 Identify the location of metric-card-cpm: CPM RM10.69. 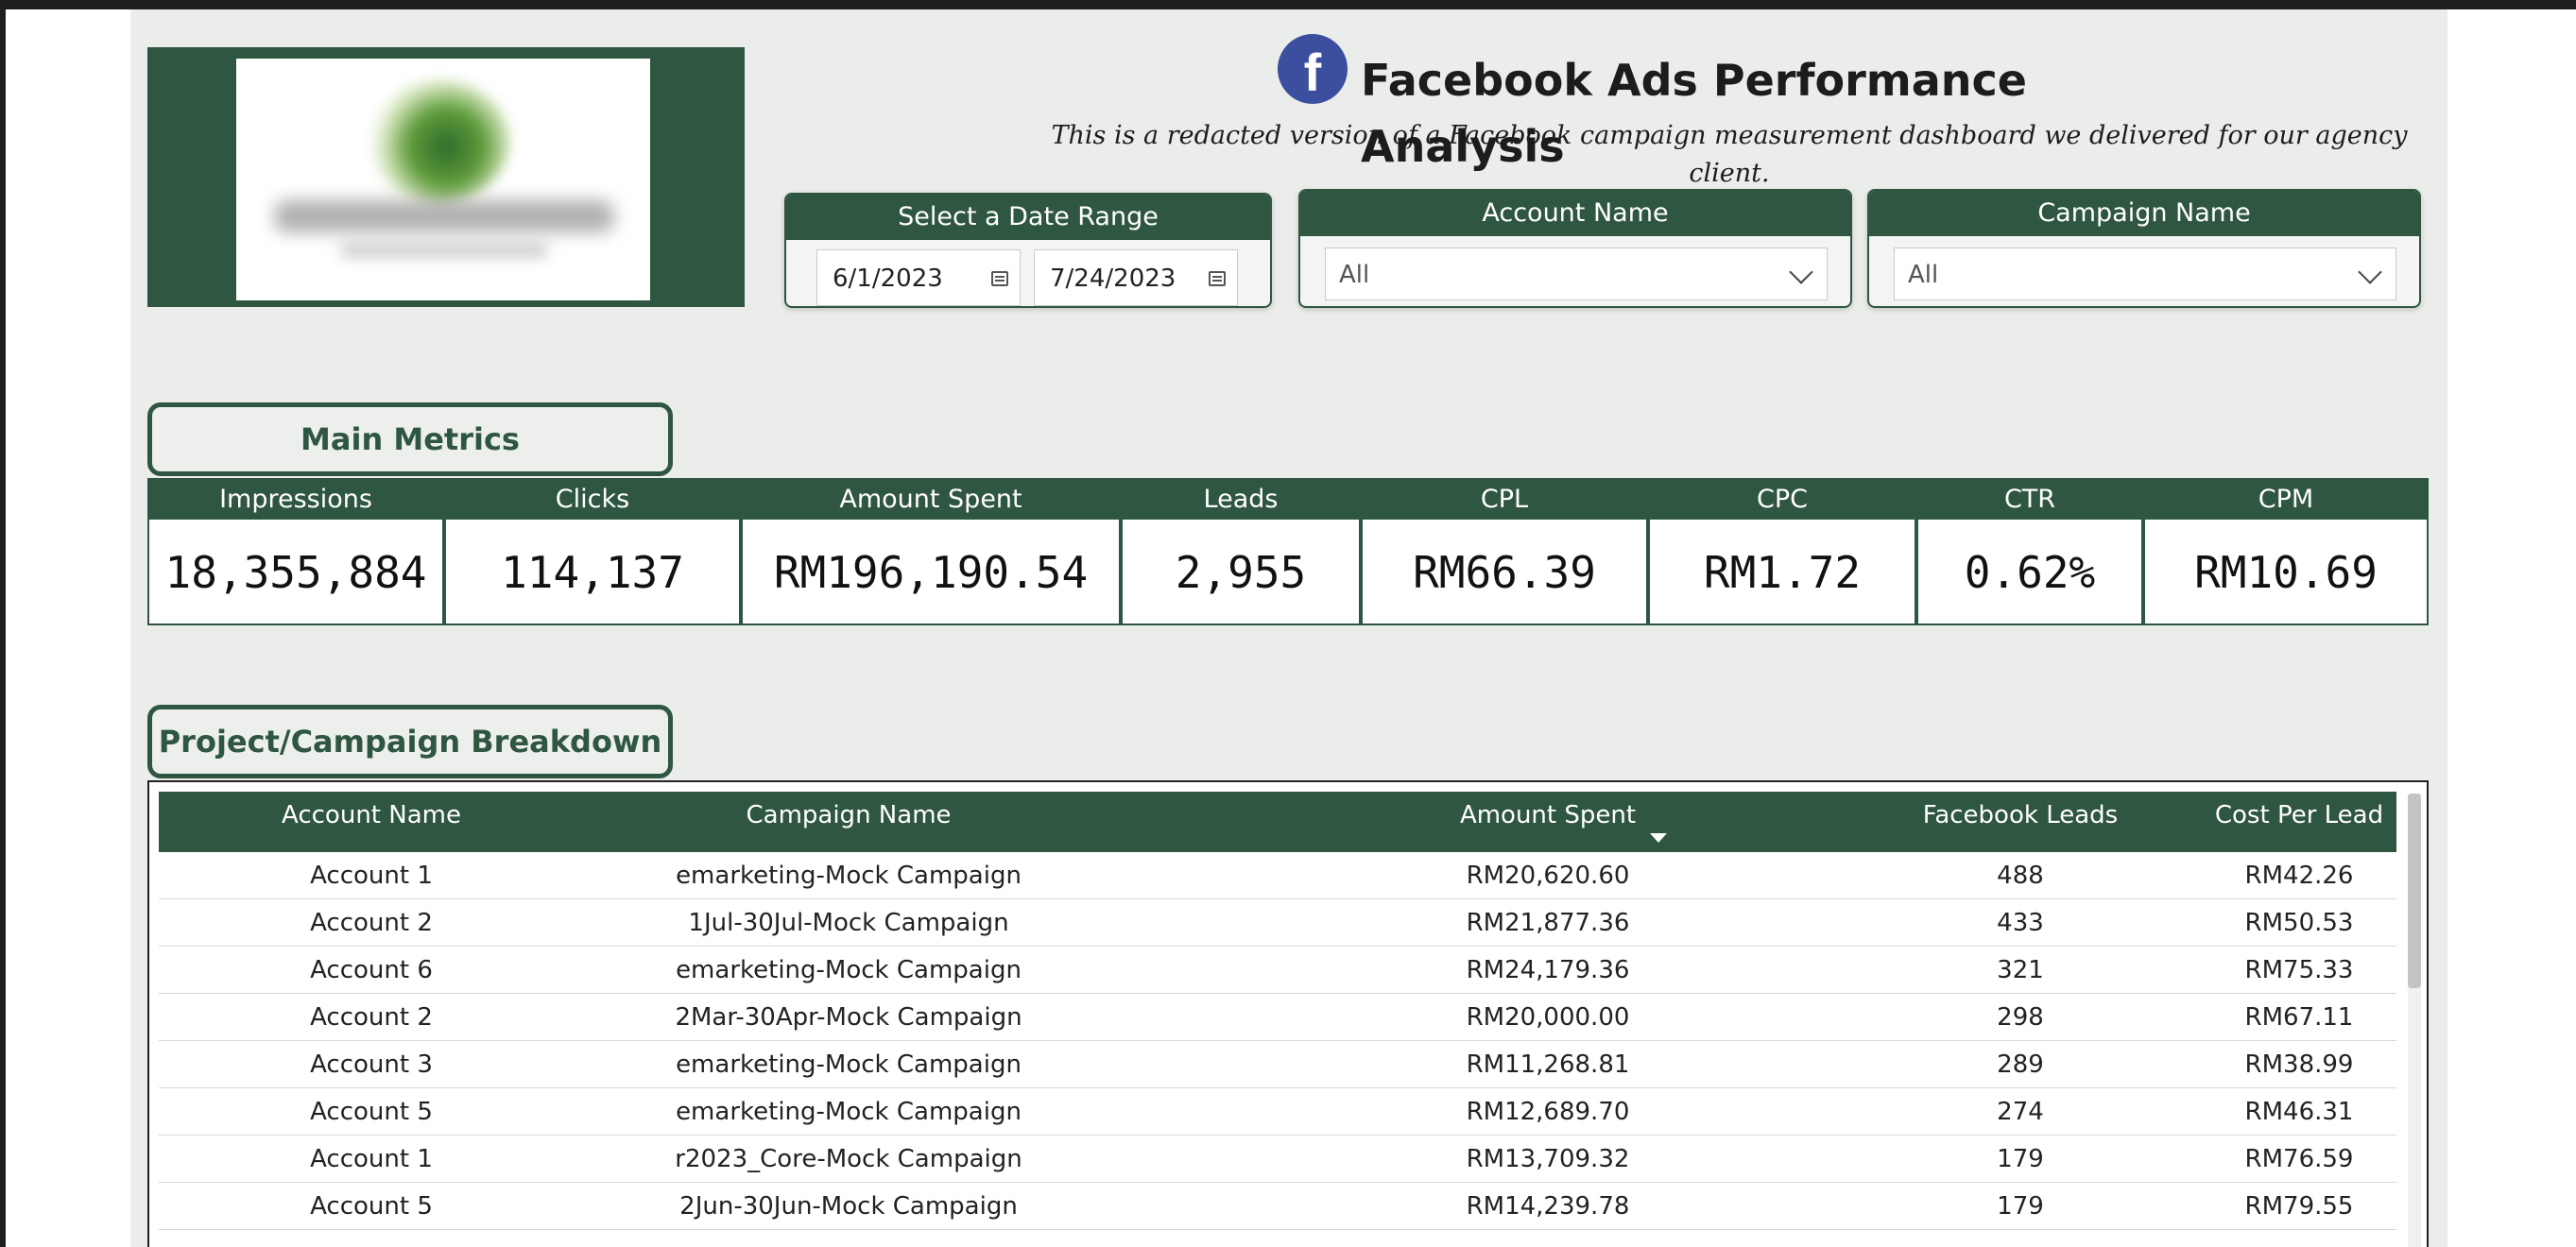
(2286, 551).